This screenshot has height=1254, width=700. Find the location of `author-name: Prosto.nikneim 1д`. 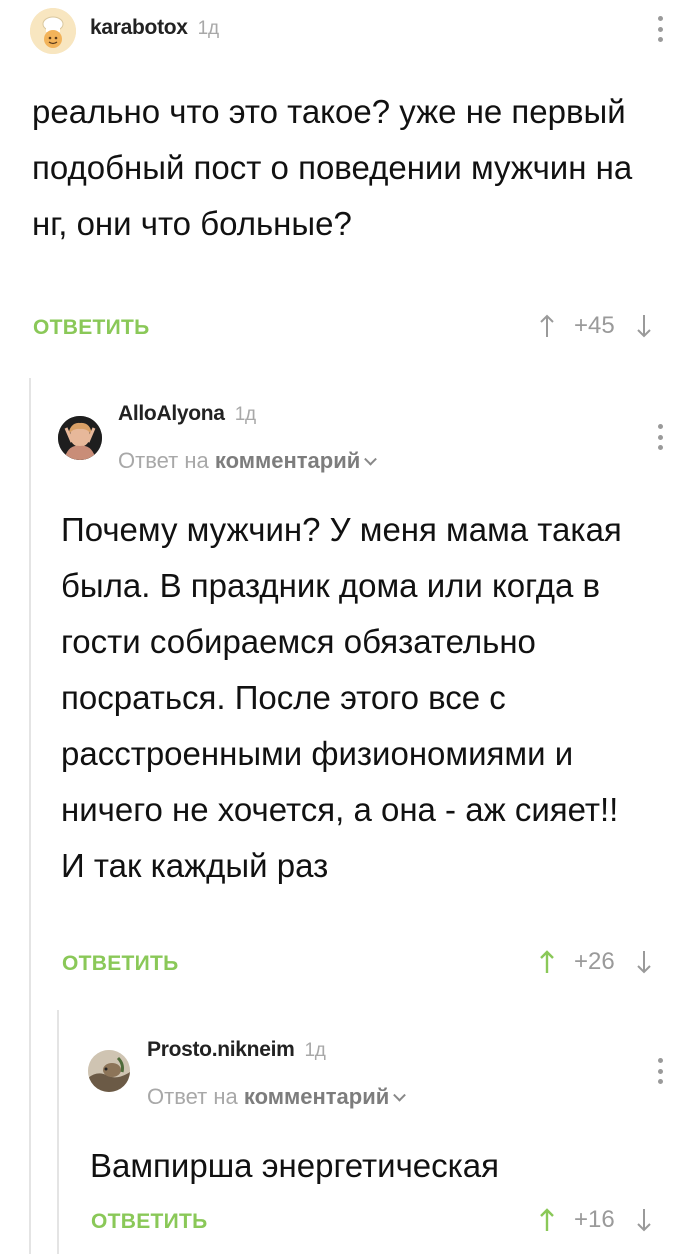

author-name: Prosto.nikneim 1д is located at coordinates (236, 1050).